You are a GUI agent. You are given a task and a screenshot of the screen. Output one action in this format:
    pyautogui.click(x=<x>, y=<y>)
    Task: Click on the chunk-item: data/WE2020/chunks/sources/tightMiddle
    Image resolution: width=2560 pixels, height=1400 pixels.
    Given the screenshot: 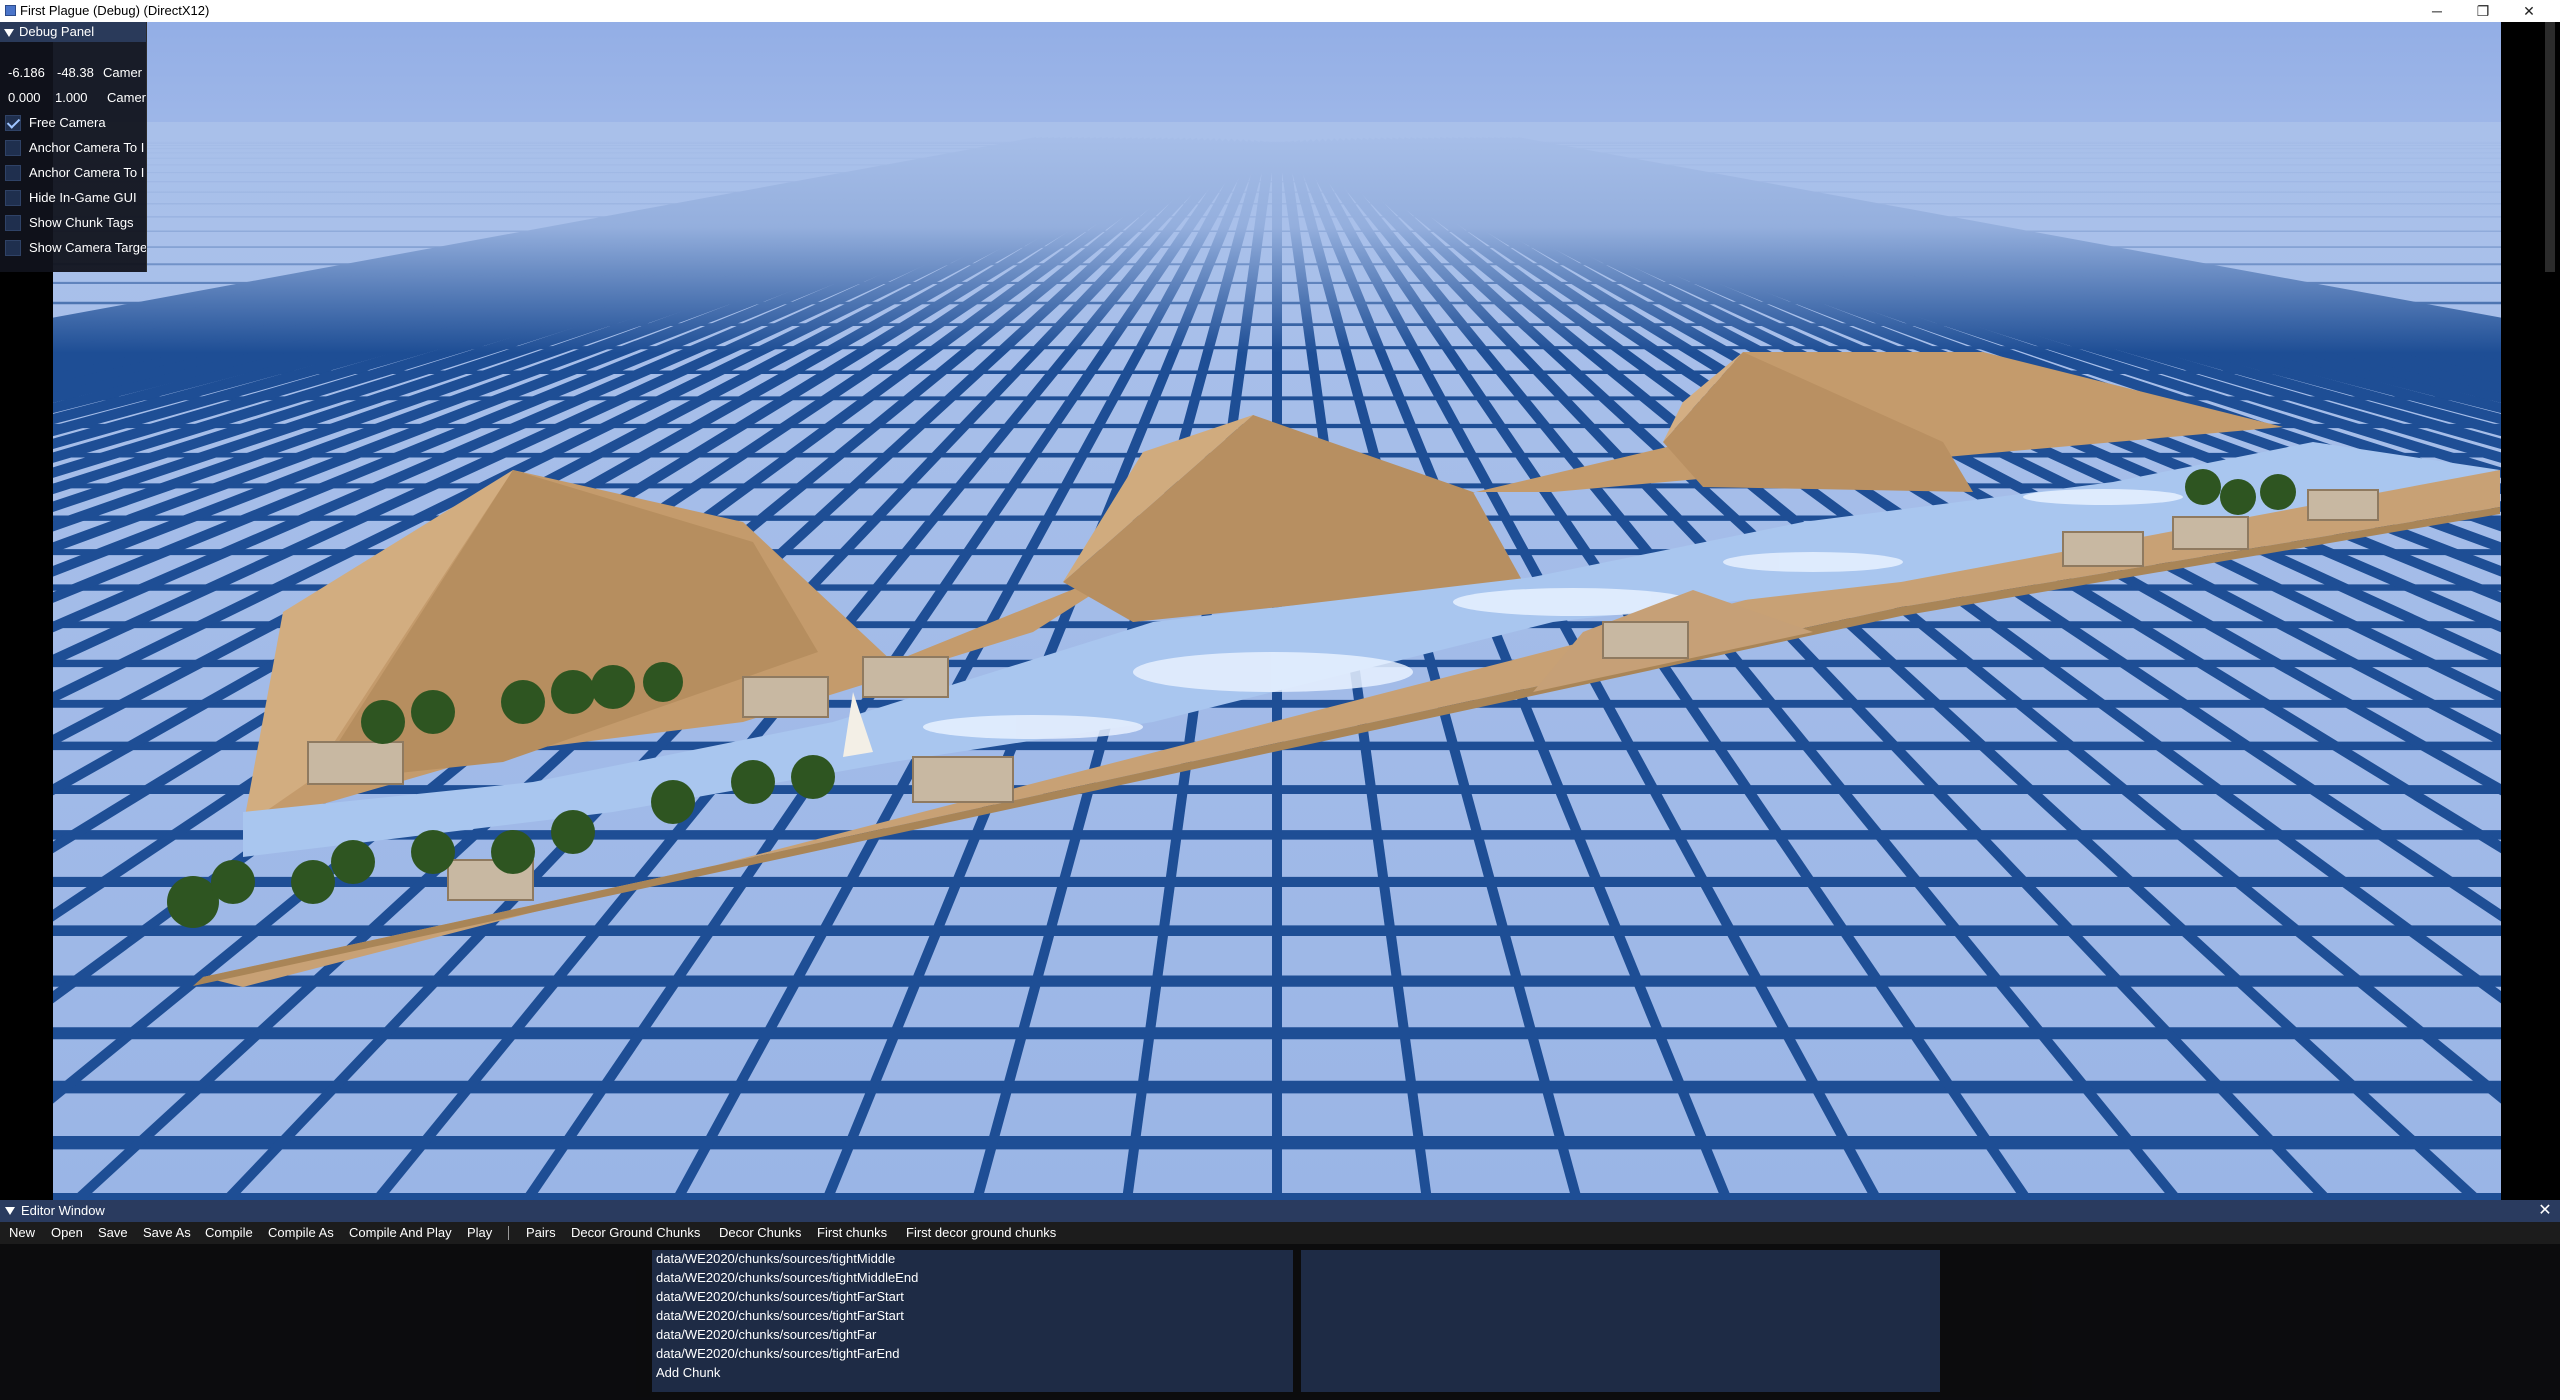 What is the action you would take?
    pyautogui.click(x=775, y=1258)
    